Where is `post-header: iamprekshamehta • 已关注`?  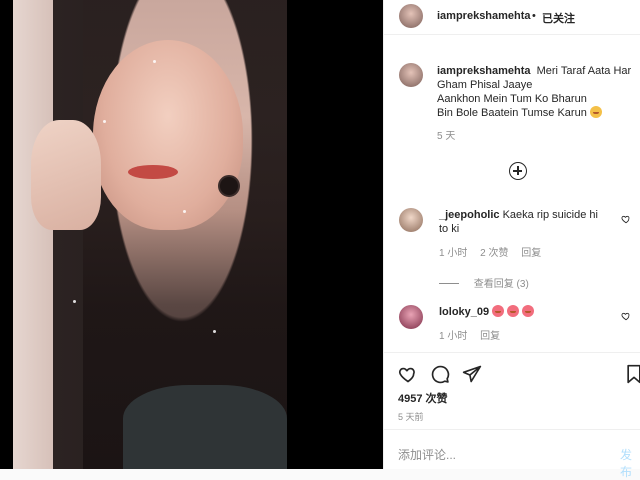
post-header: iamprekshamehta • 已关注 is located at coordinates (512, 17).